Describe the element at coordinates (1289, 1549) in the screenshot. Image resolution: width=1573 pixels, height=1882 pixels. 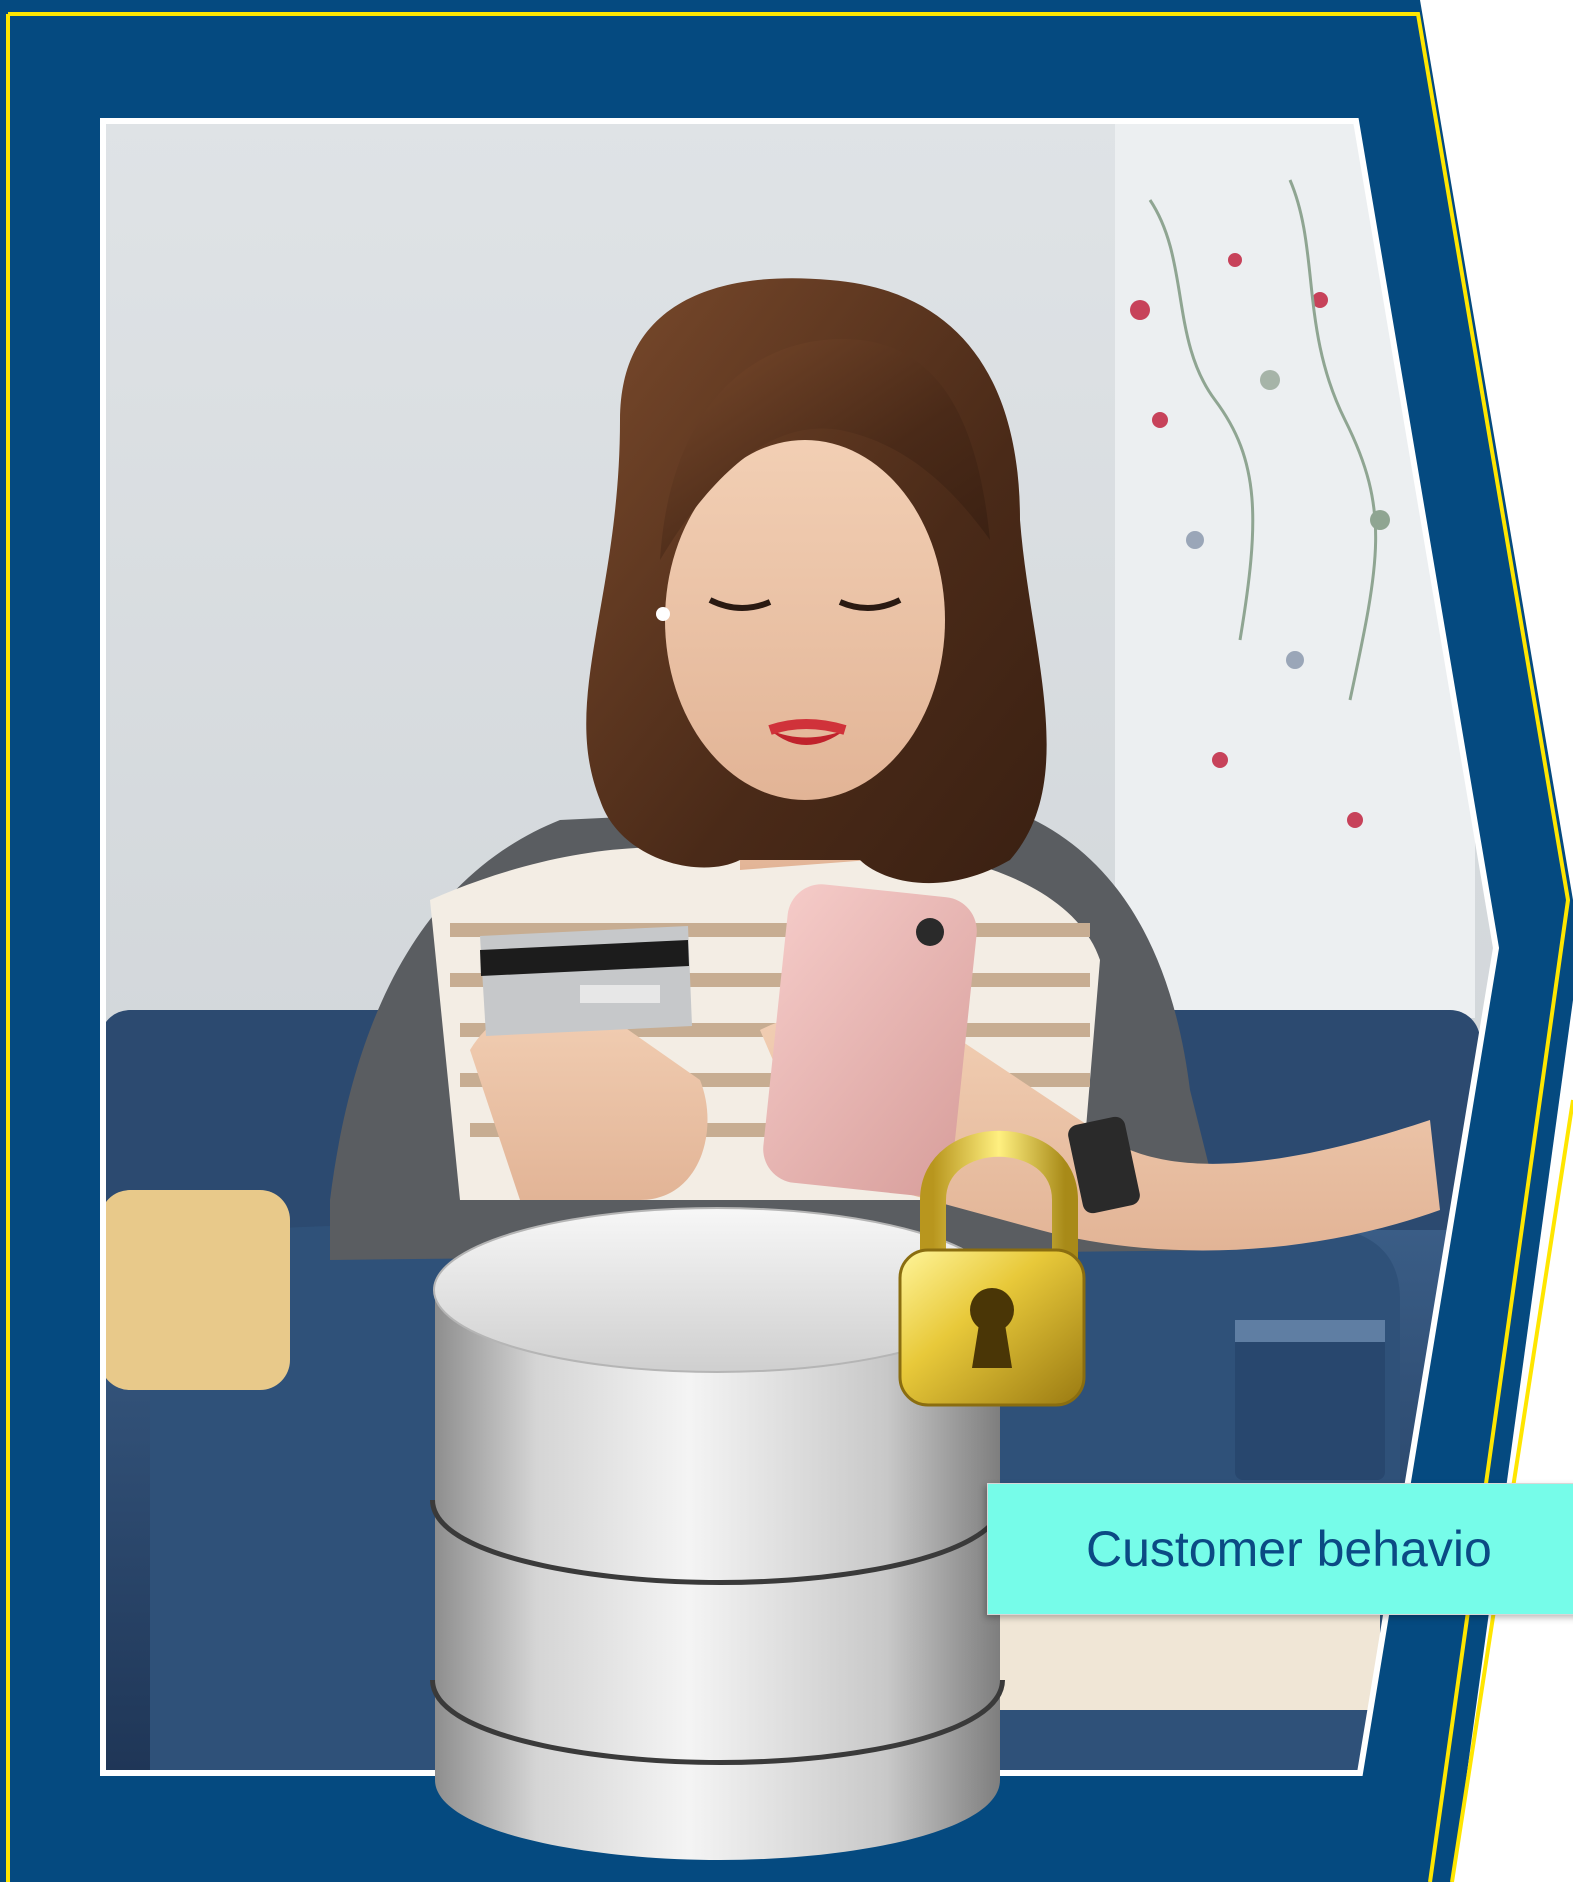
I see `caption-text: Customer behavio` at that location.